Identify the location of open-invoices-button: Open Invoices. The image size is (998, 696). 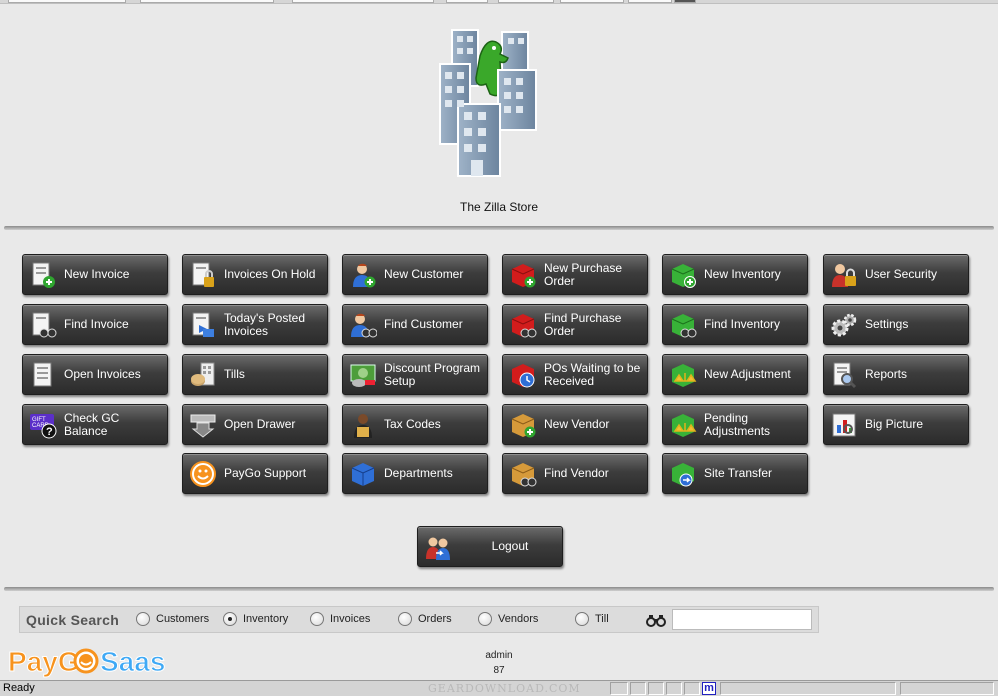
(95, 374).